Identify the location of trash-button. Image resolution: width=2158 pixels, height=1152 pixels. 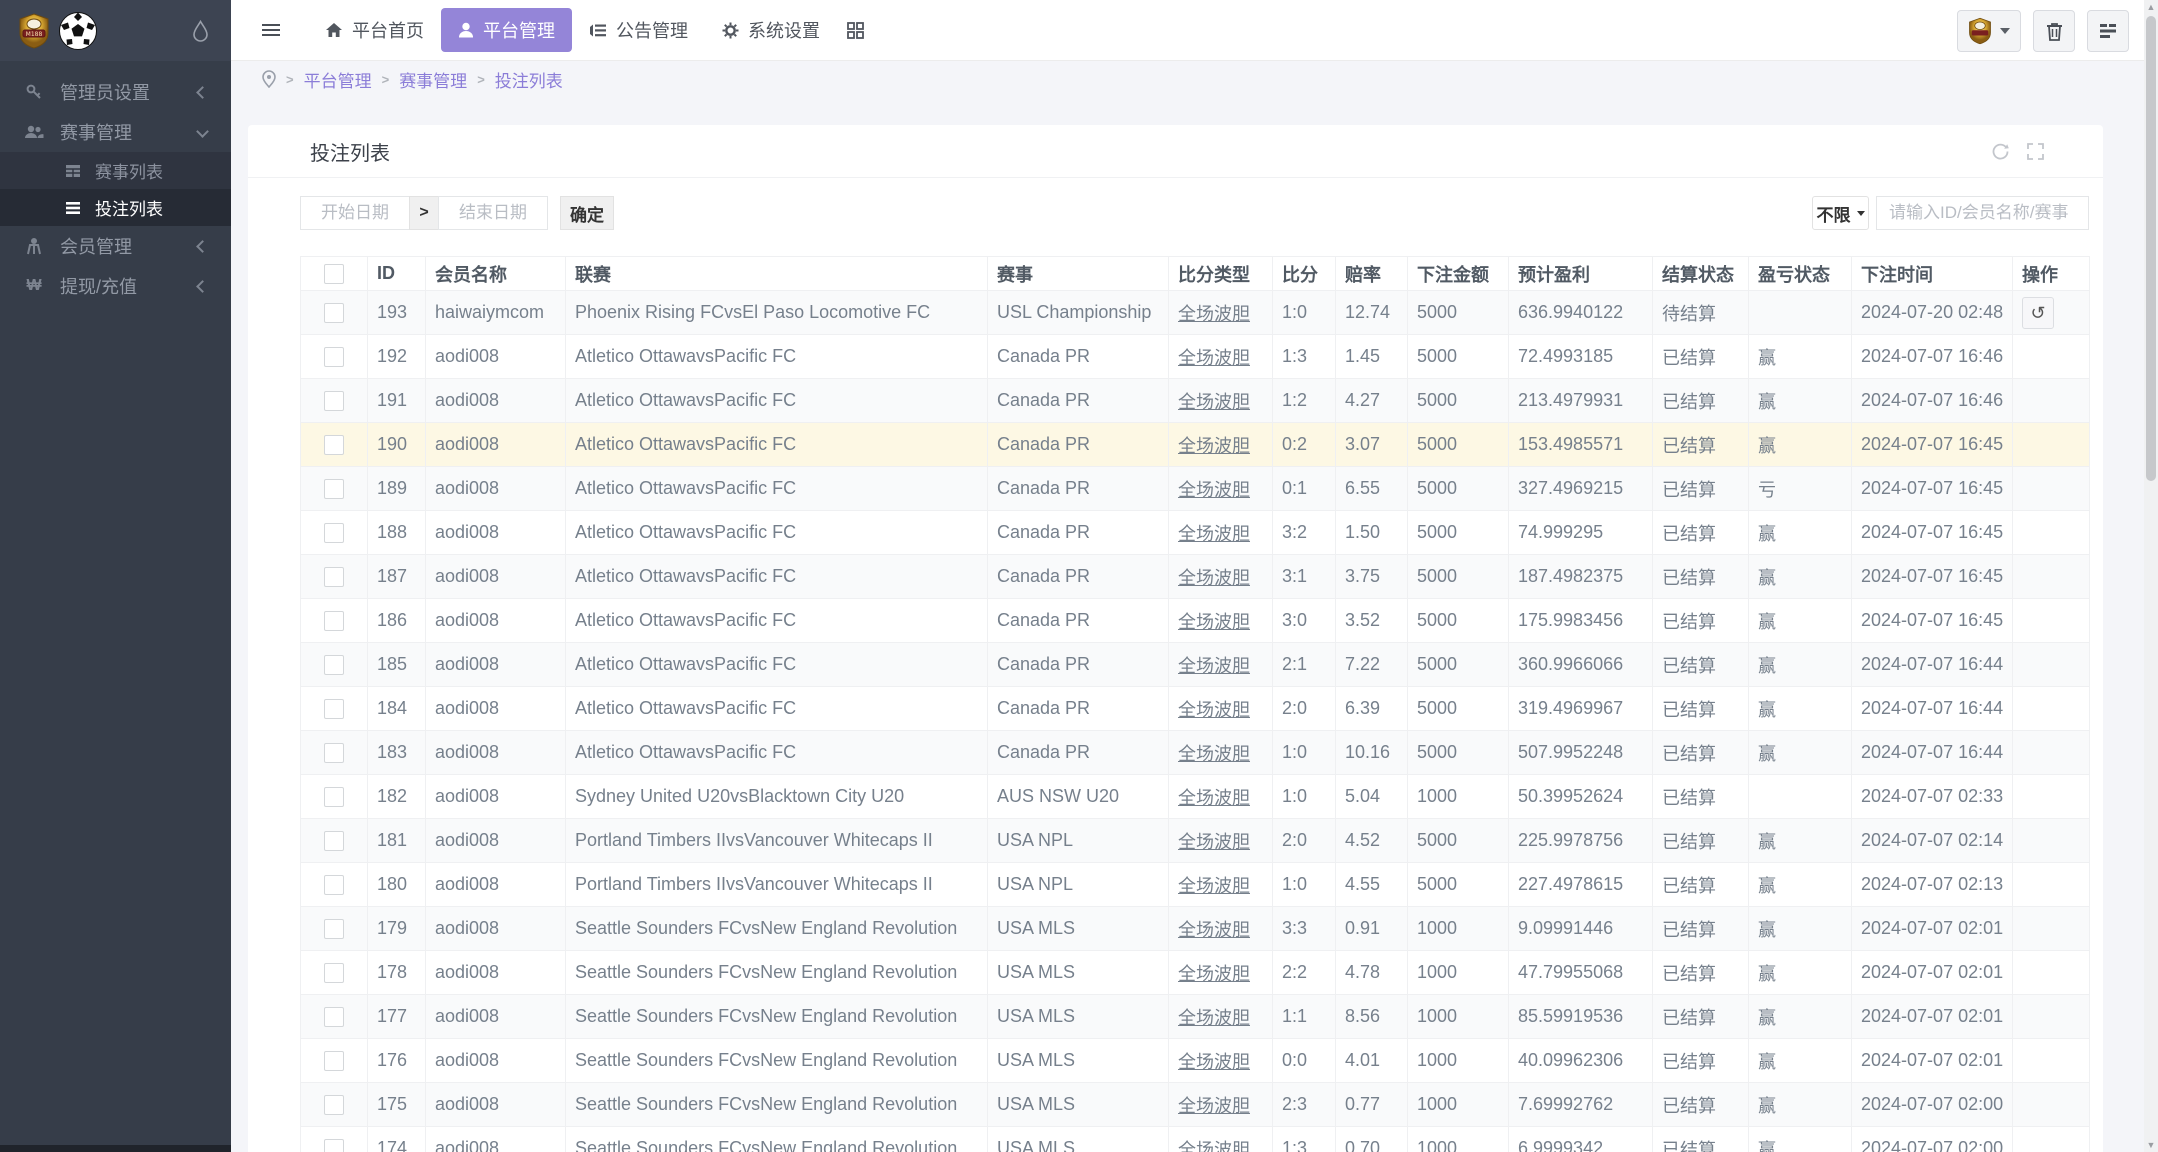
(2054, 31).